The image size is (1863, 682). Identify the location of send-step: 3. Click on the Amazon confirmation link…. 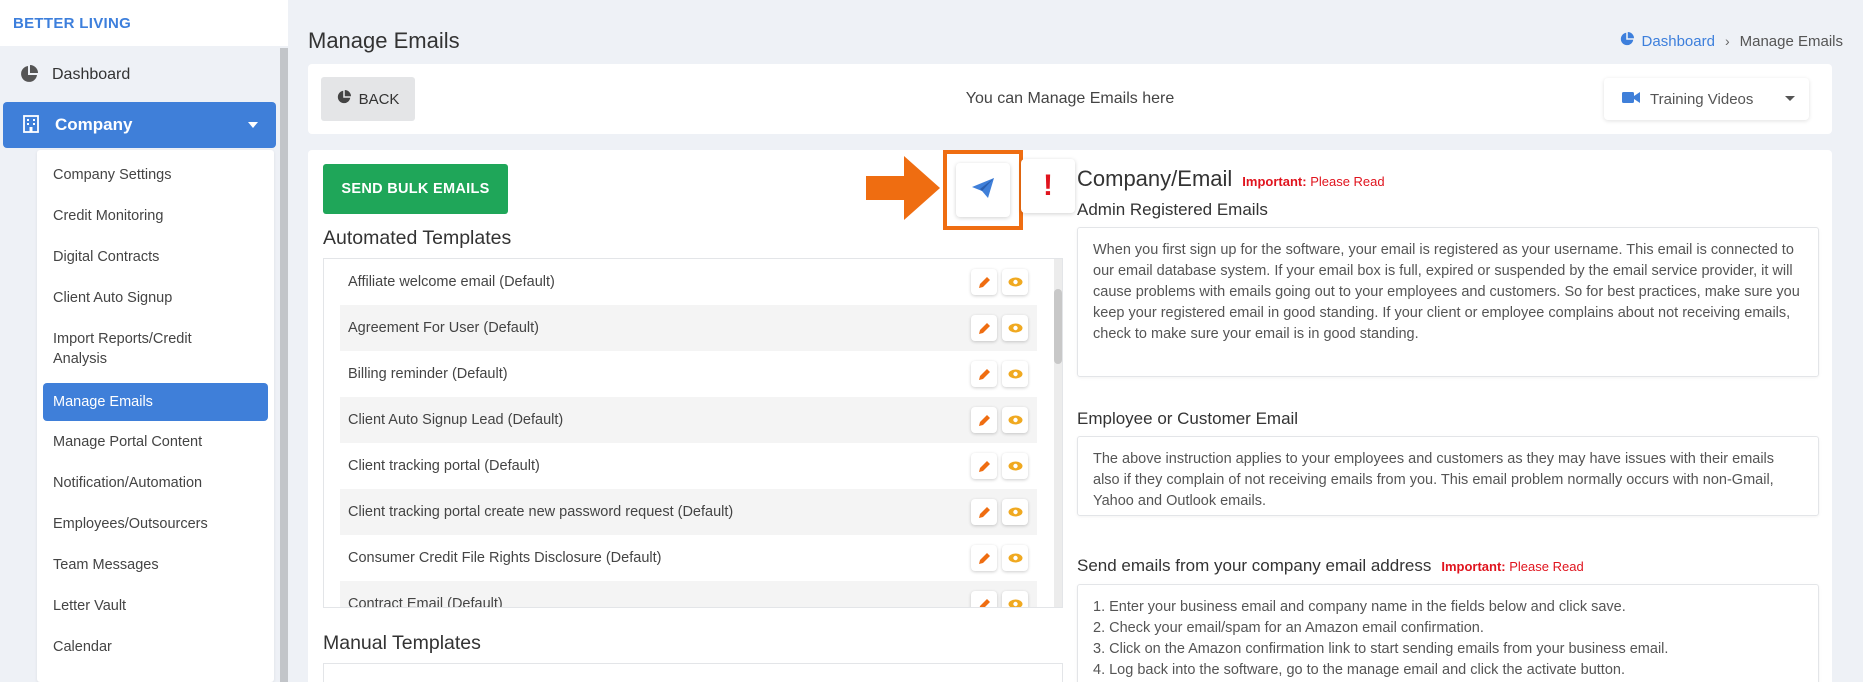
(1381, 649).